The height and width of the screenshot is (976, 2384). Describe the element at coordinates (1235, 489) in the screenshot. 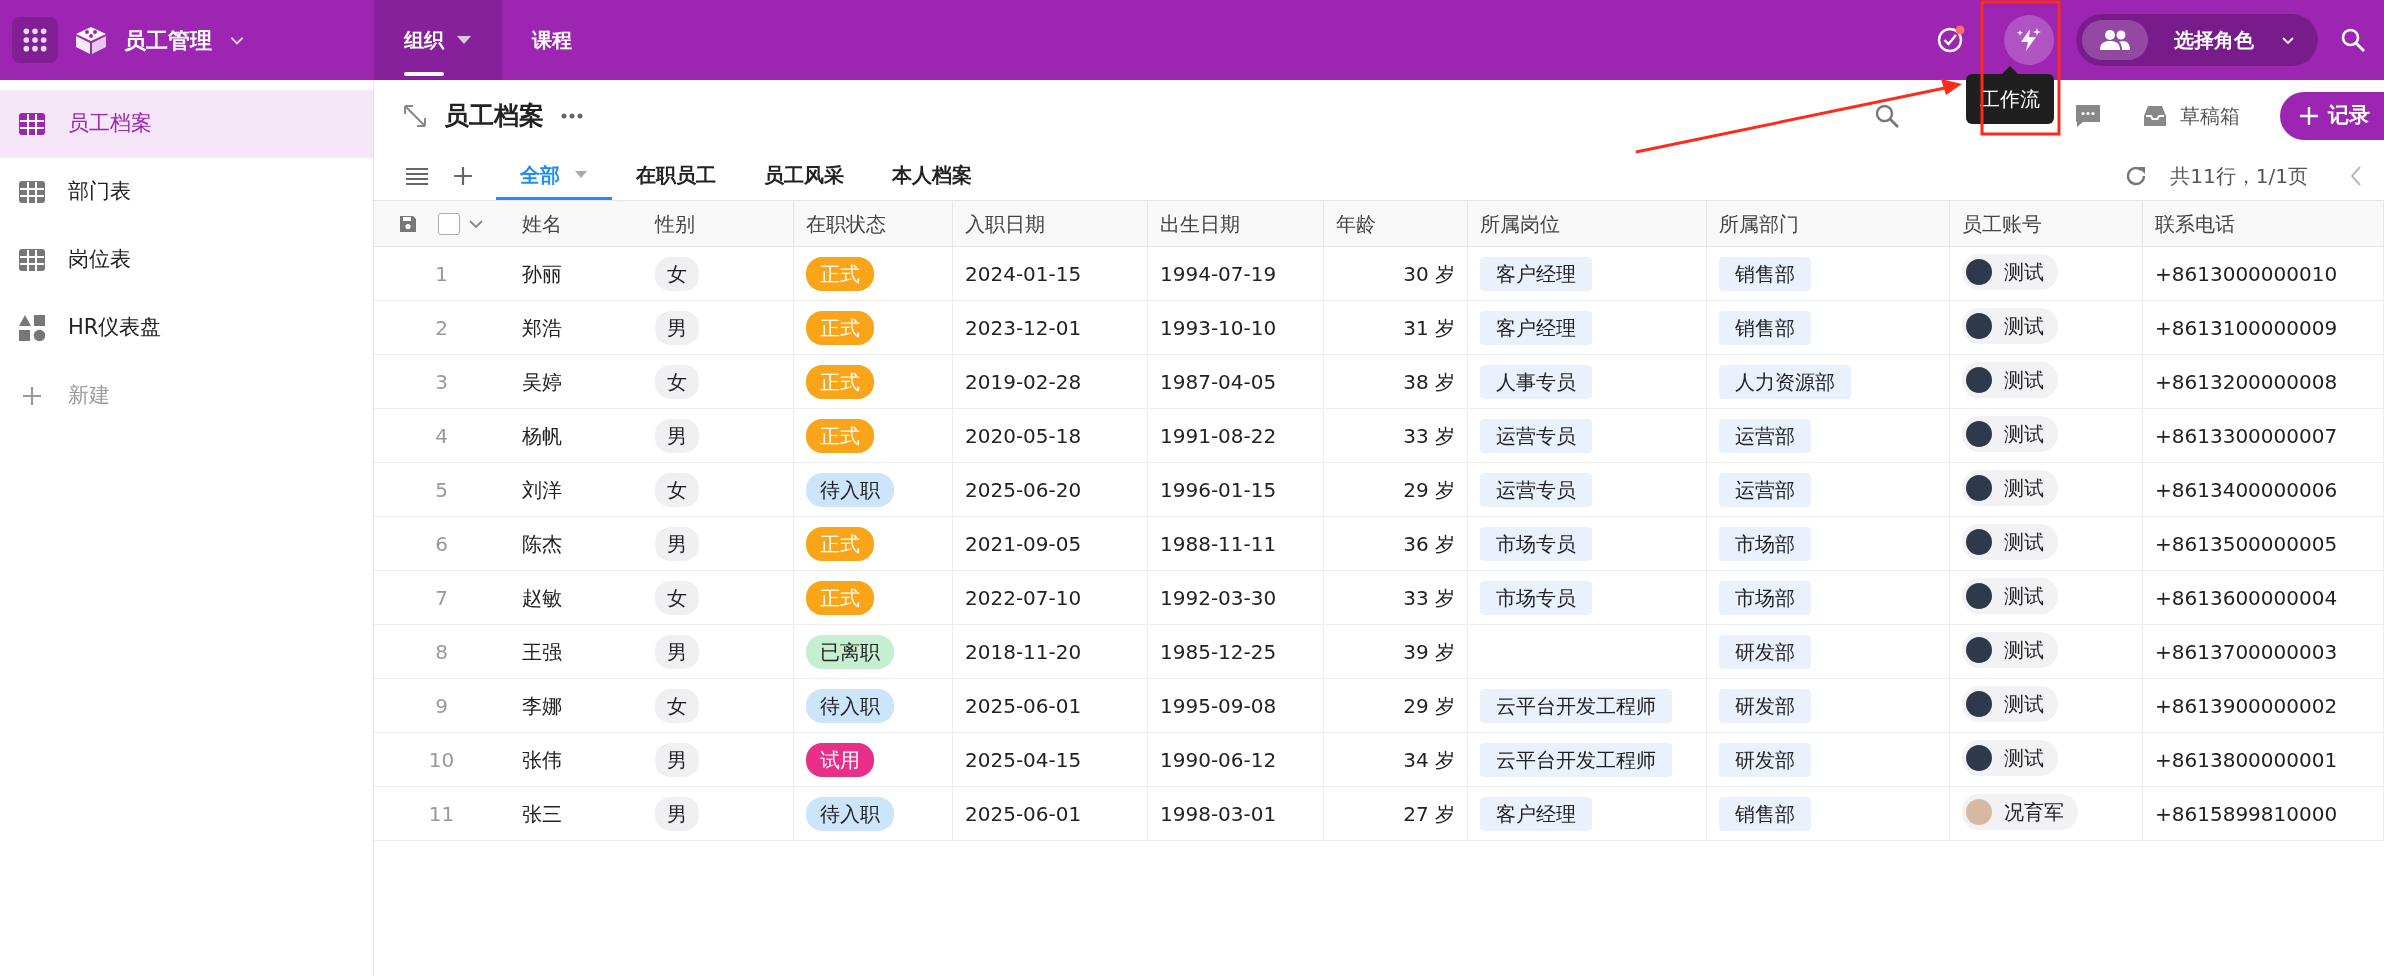

I see `table-cell: 1996-01-15` at that location.